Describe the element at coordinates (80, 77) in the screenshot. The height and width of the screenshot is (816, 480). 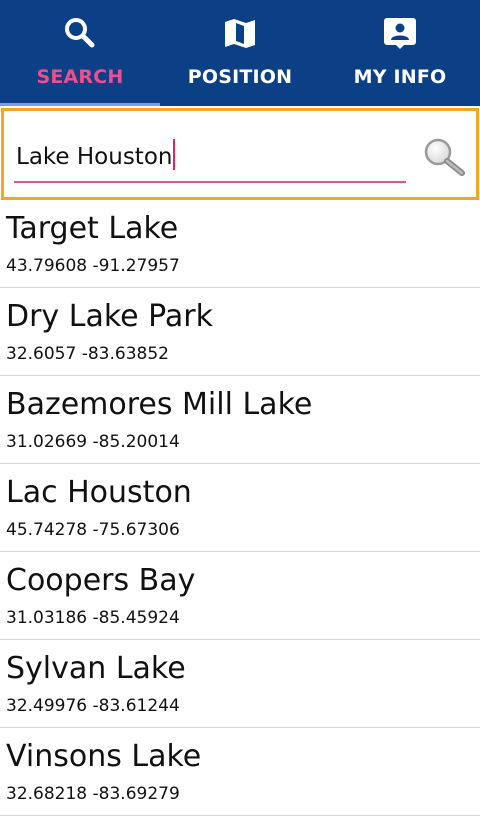
I see `tab-search-label: SEARCH` at that location.